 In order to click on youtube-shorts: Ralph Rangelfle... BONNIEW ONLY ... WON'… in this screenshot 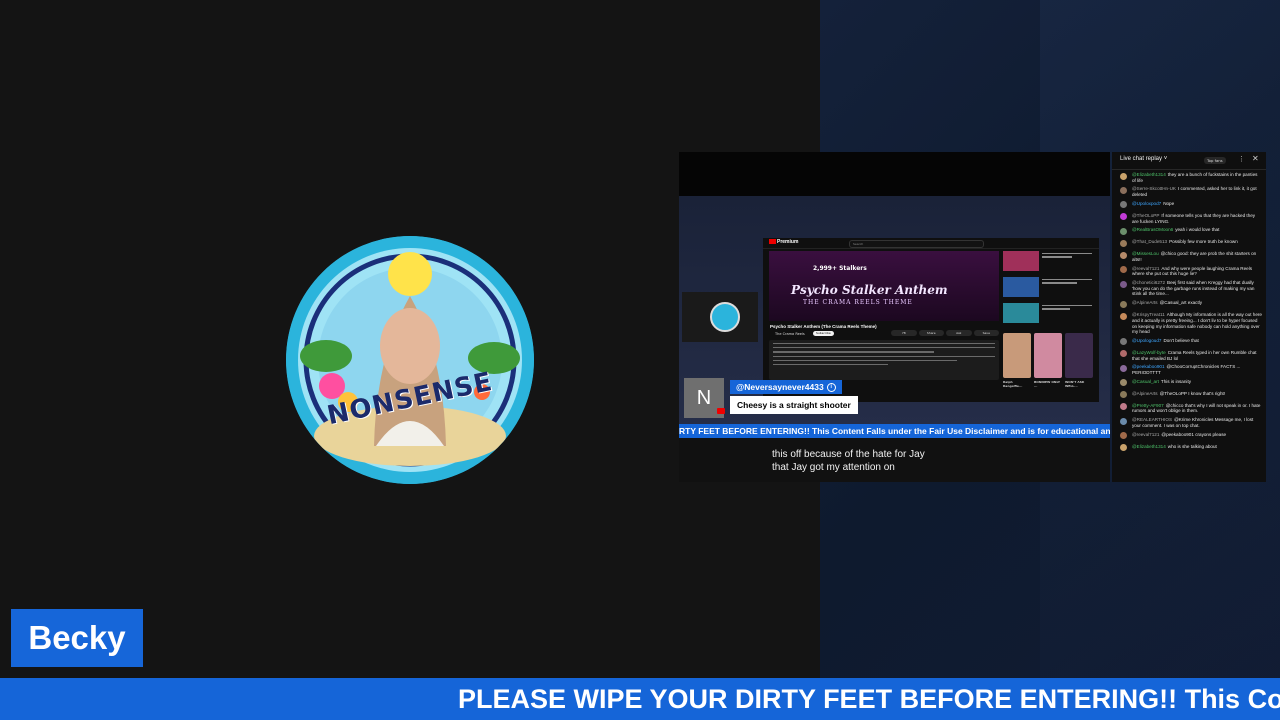, I will do `click(1049, 363)`.